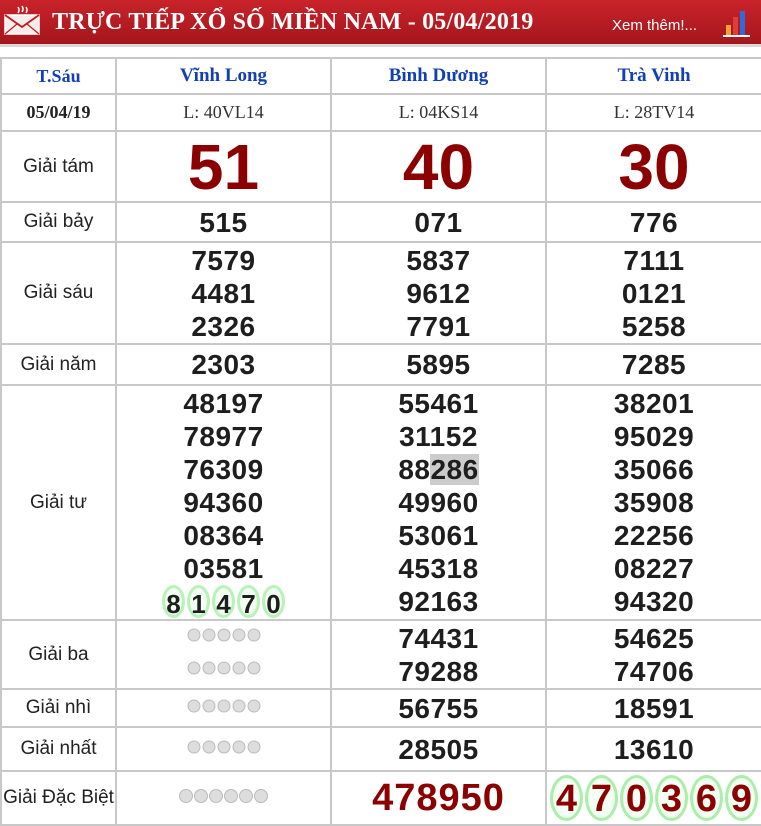 The height and width of the screenshot is (826, 761). I want to click on result-number: 28505, so click(438, 749).